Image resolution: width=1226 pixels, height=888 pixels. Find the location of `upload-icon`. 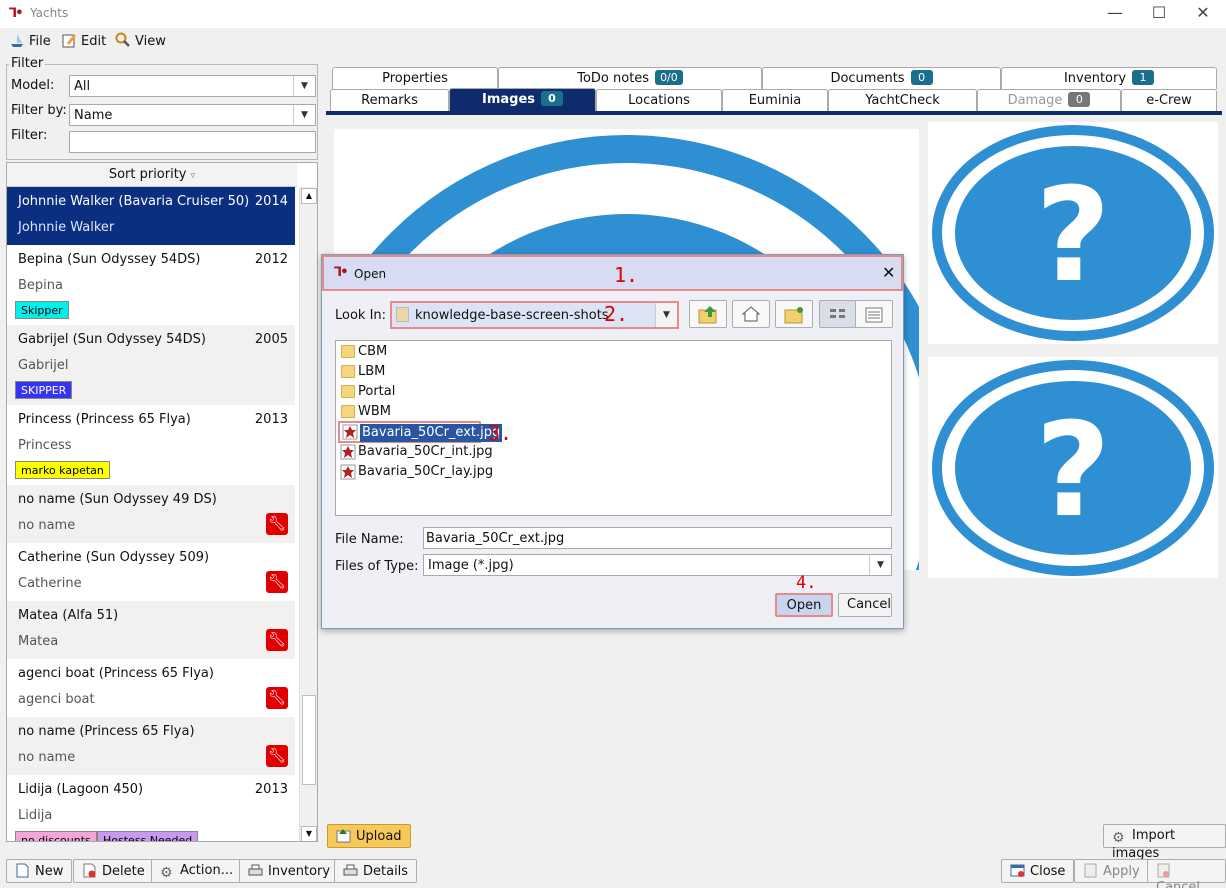

upload-icon is located at coordinates (343, 835).